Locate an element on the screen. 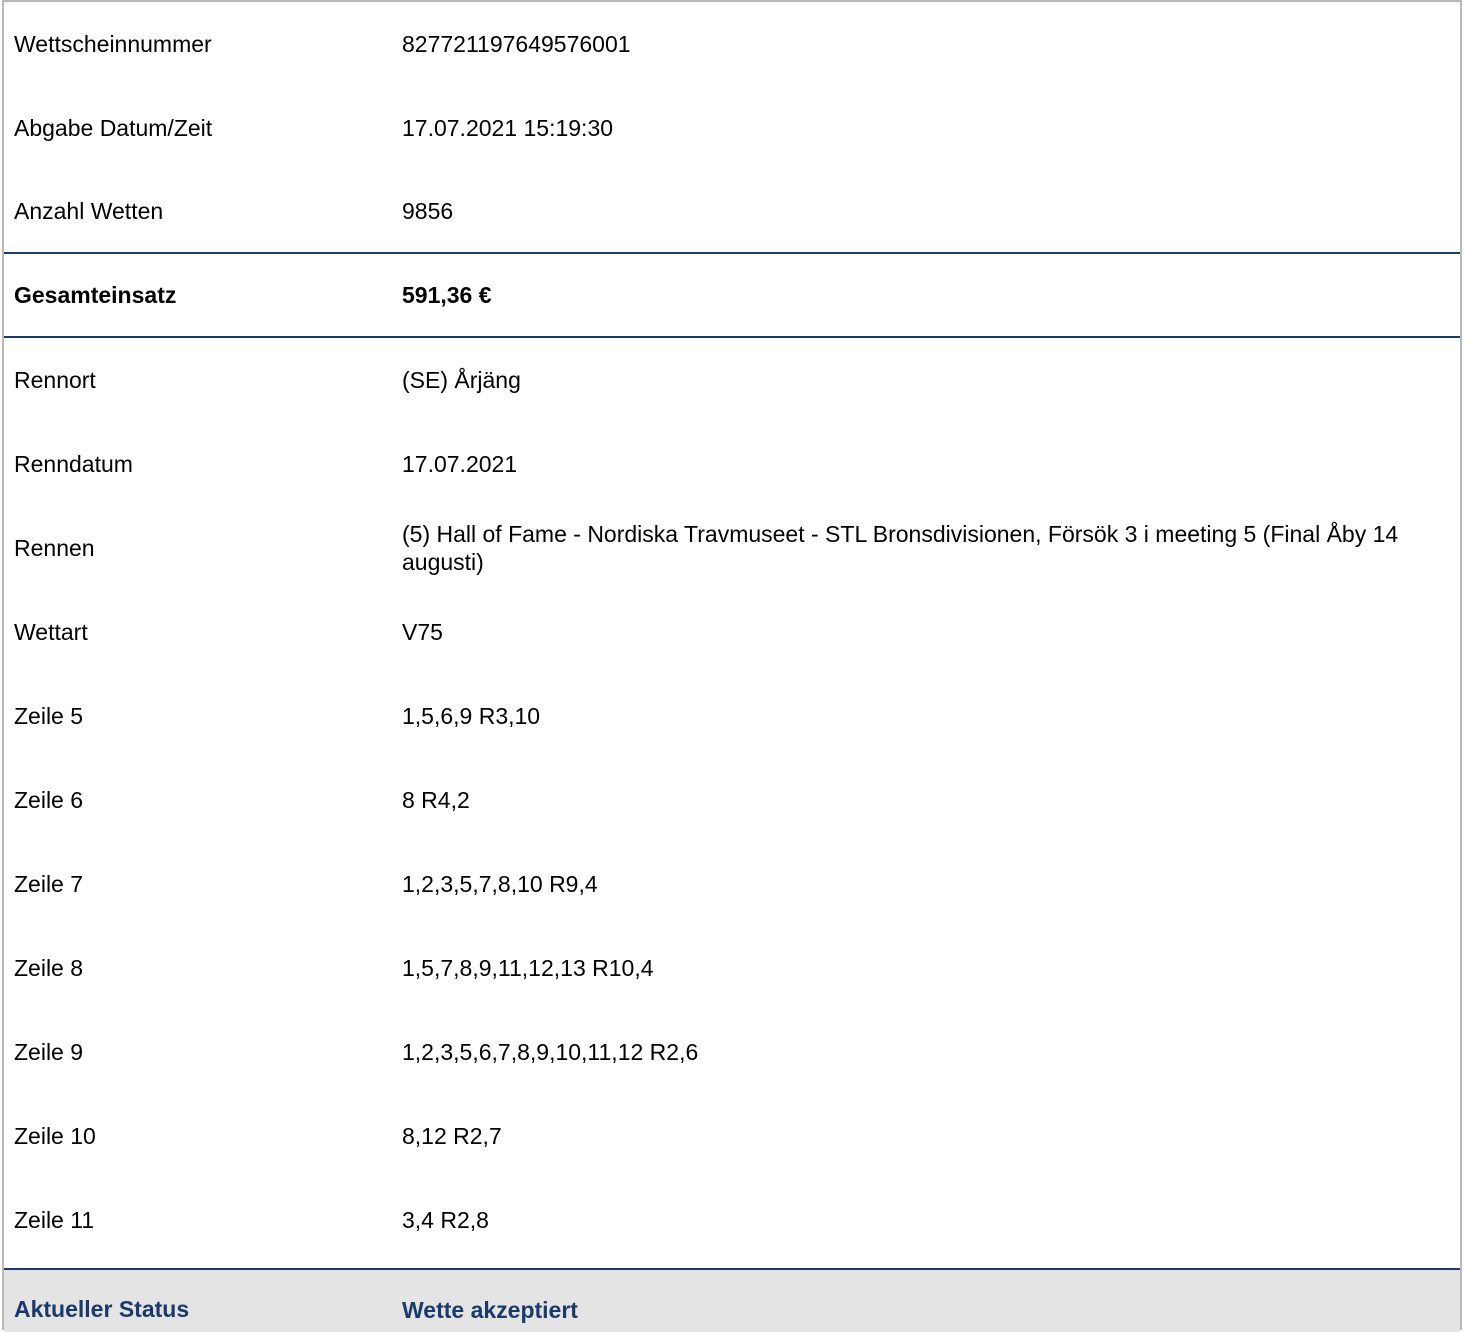 This screenshot has height=1332, width=1464. line-label: Zeile 10 is located at coordinates (55, 1135).